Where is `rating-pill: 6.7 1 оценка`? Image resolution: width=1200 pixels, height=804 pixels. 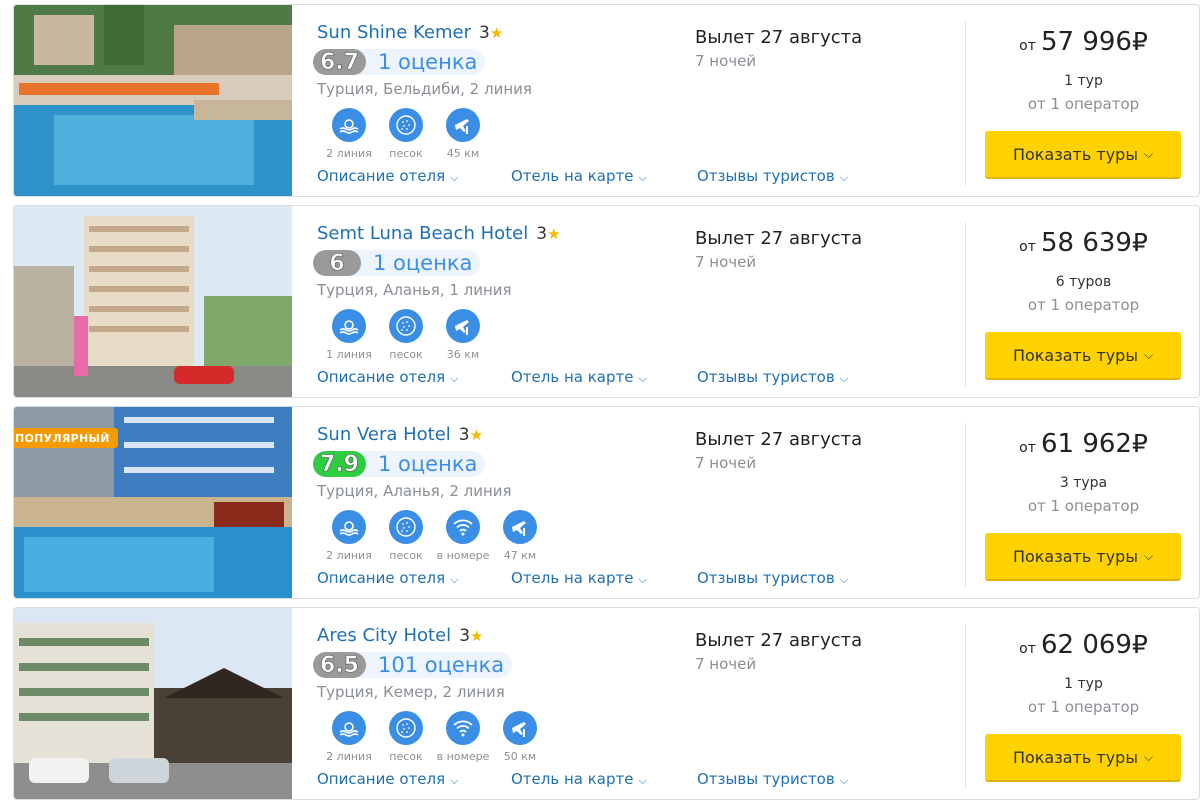 rating-pill: 6.7 1 оценка is located at coordinates (399, 62).